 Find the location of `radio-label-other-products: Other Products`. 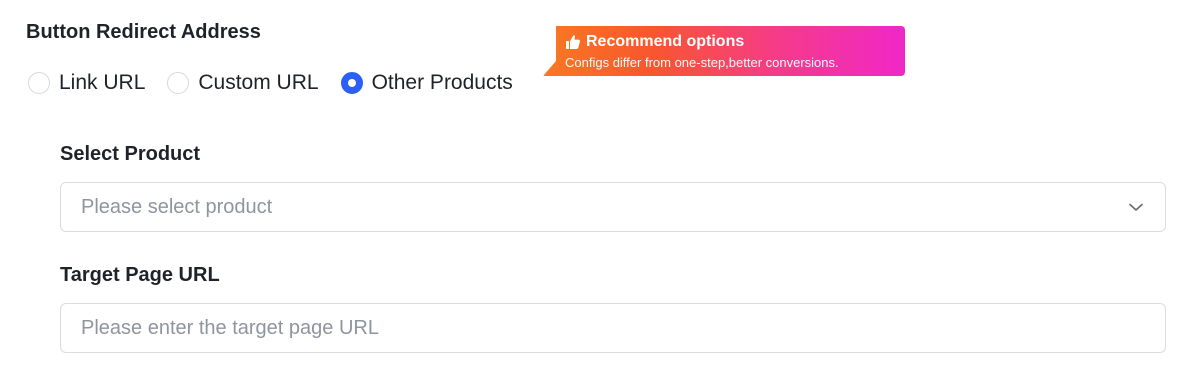

radio-label-other-products: Other Products is located at coordinates (442, 82).